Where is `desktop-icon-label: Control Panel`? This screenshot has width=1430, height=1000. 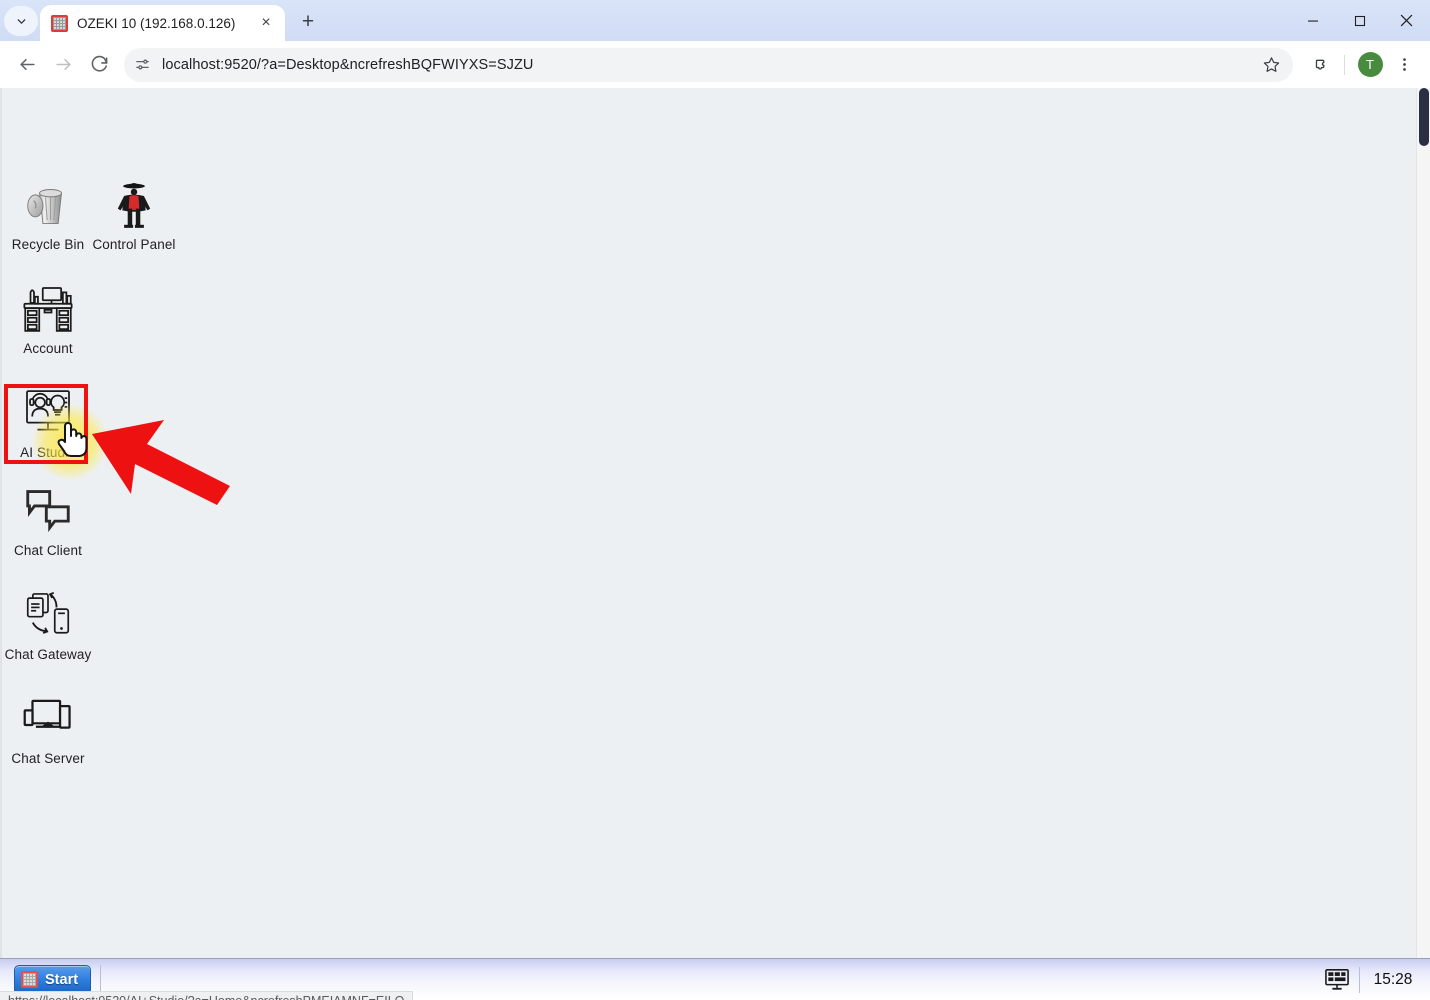 desktop-icon-label: Control Panel is located at coordinates (134, 244).